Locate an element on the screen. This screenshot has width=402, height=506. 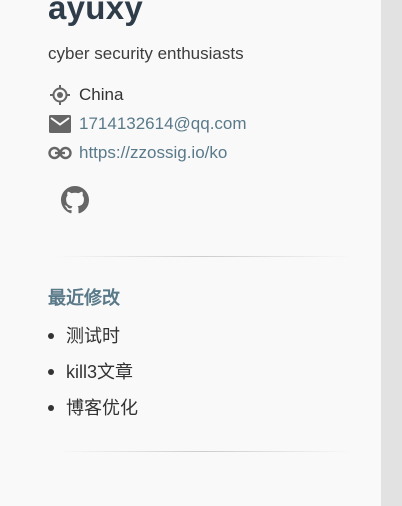
list-item: 测试时 is located at coordinates (93, 336).